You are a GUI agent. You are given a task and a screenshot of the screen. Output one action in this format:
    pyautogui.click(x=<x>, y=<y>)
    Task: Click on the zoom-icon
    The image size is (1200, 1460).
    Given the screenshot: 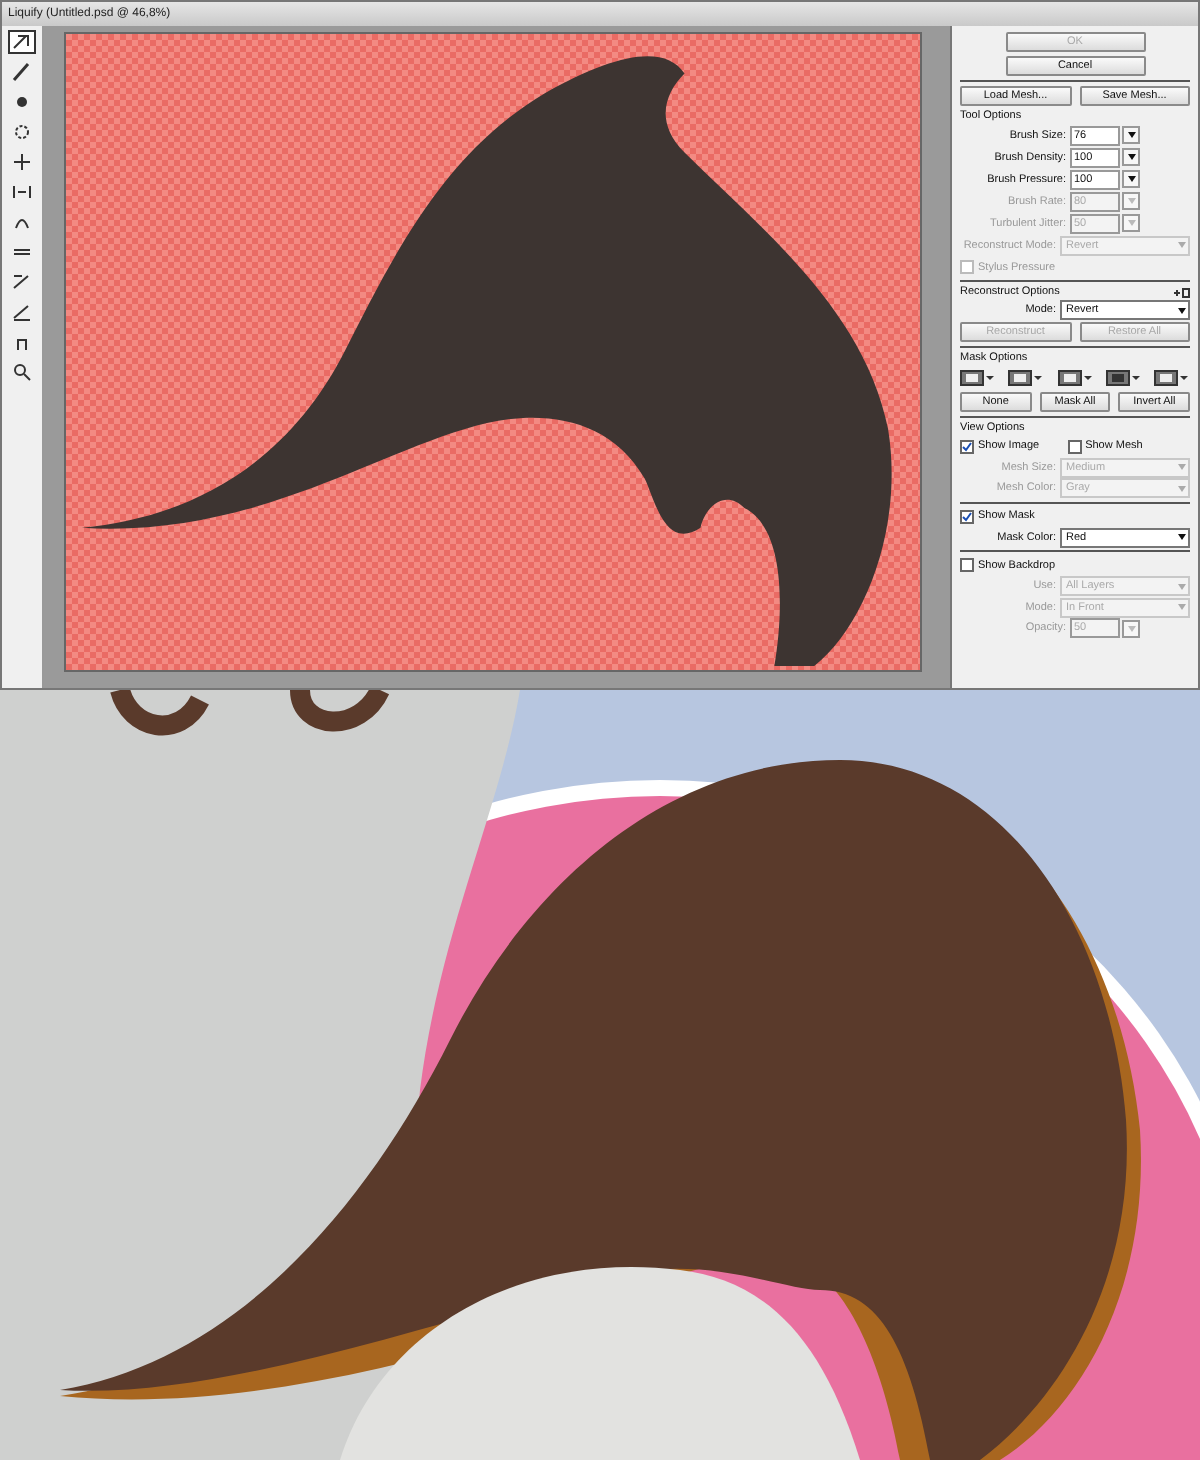 What is the action you would take?
    pyautogui.click(x=22, y=372)
    